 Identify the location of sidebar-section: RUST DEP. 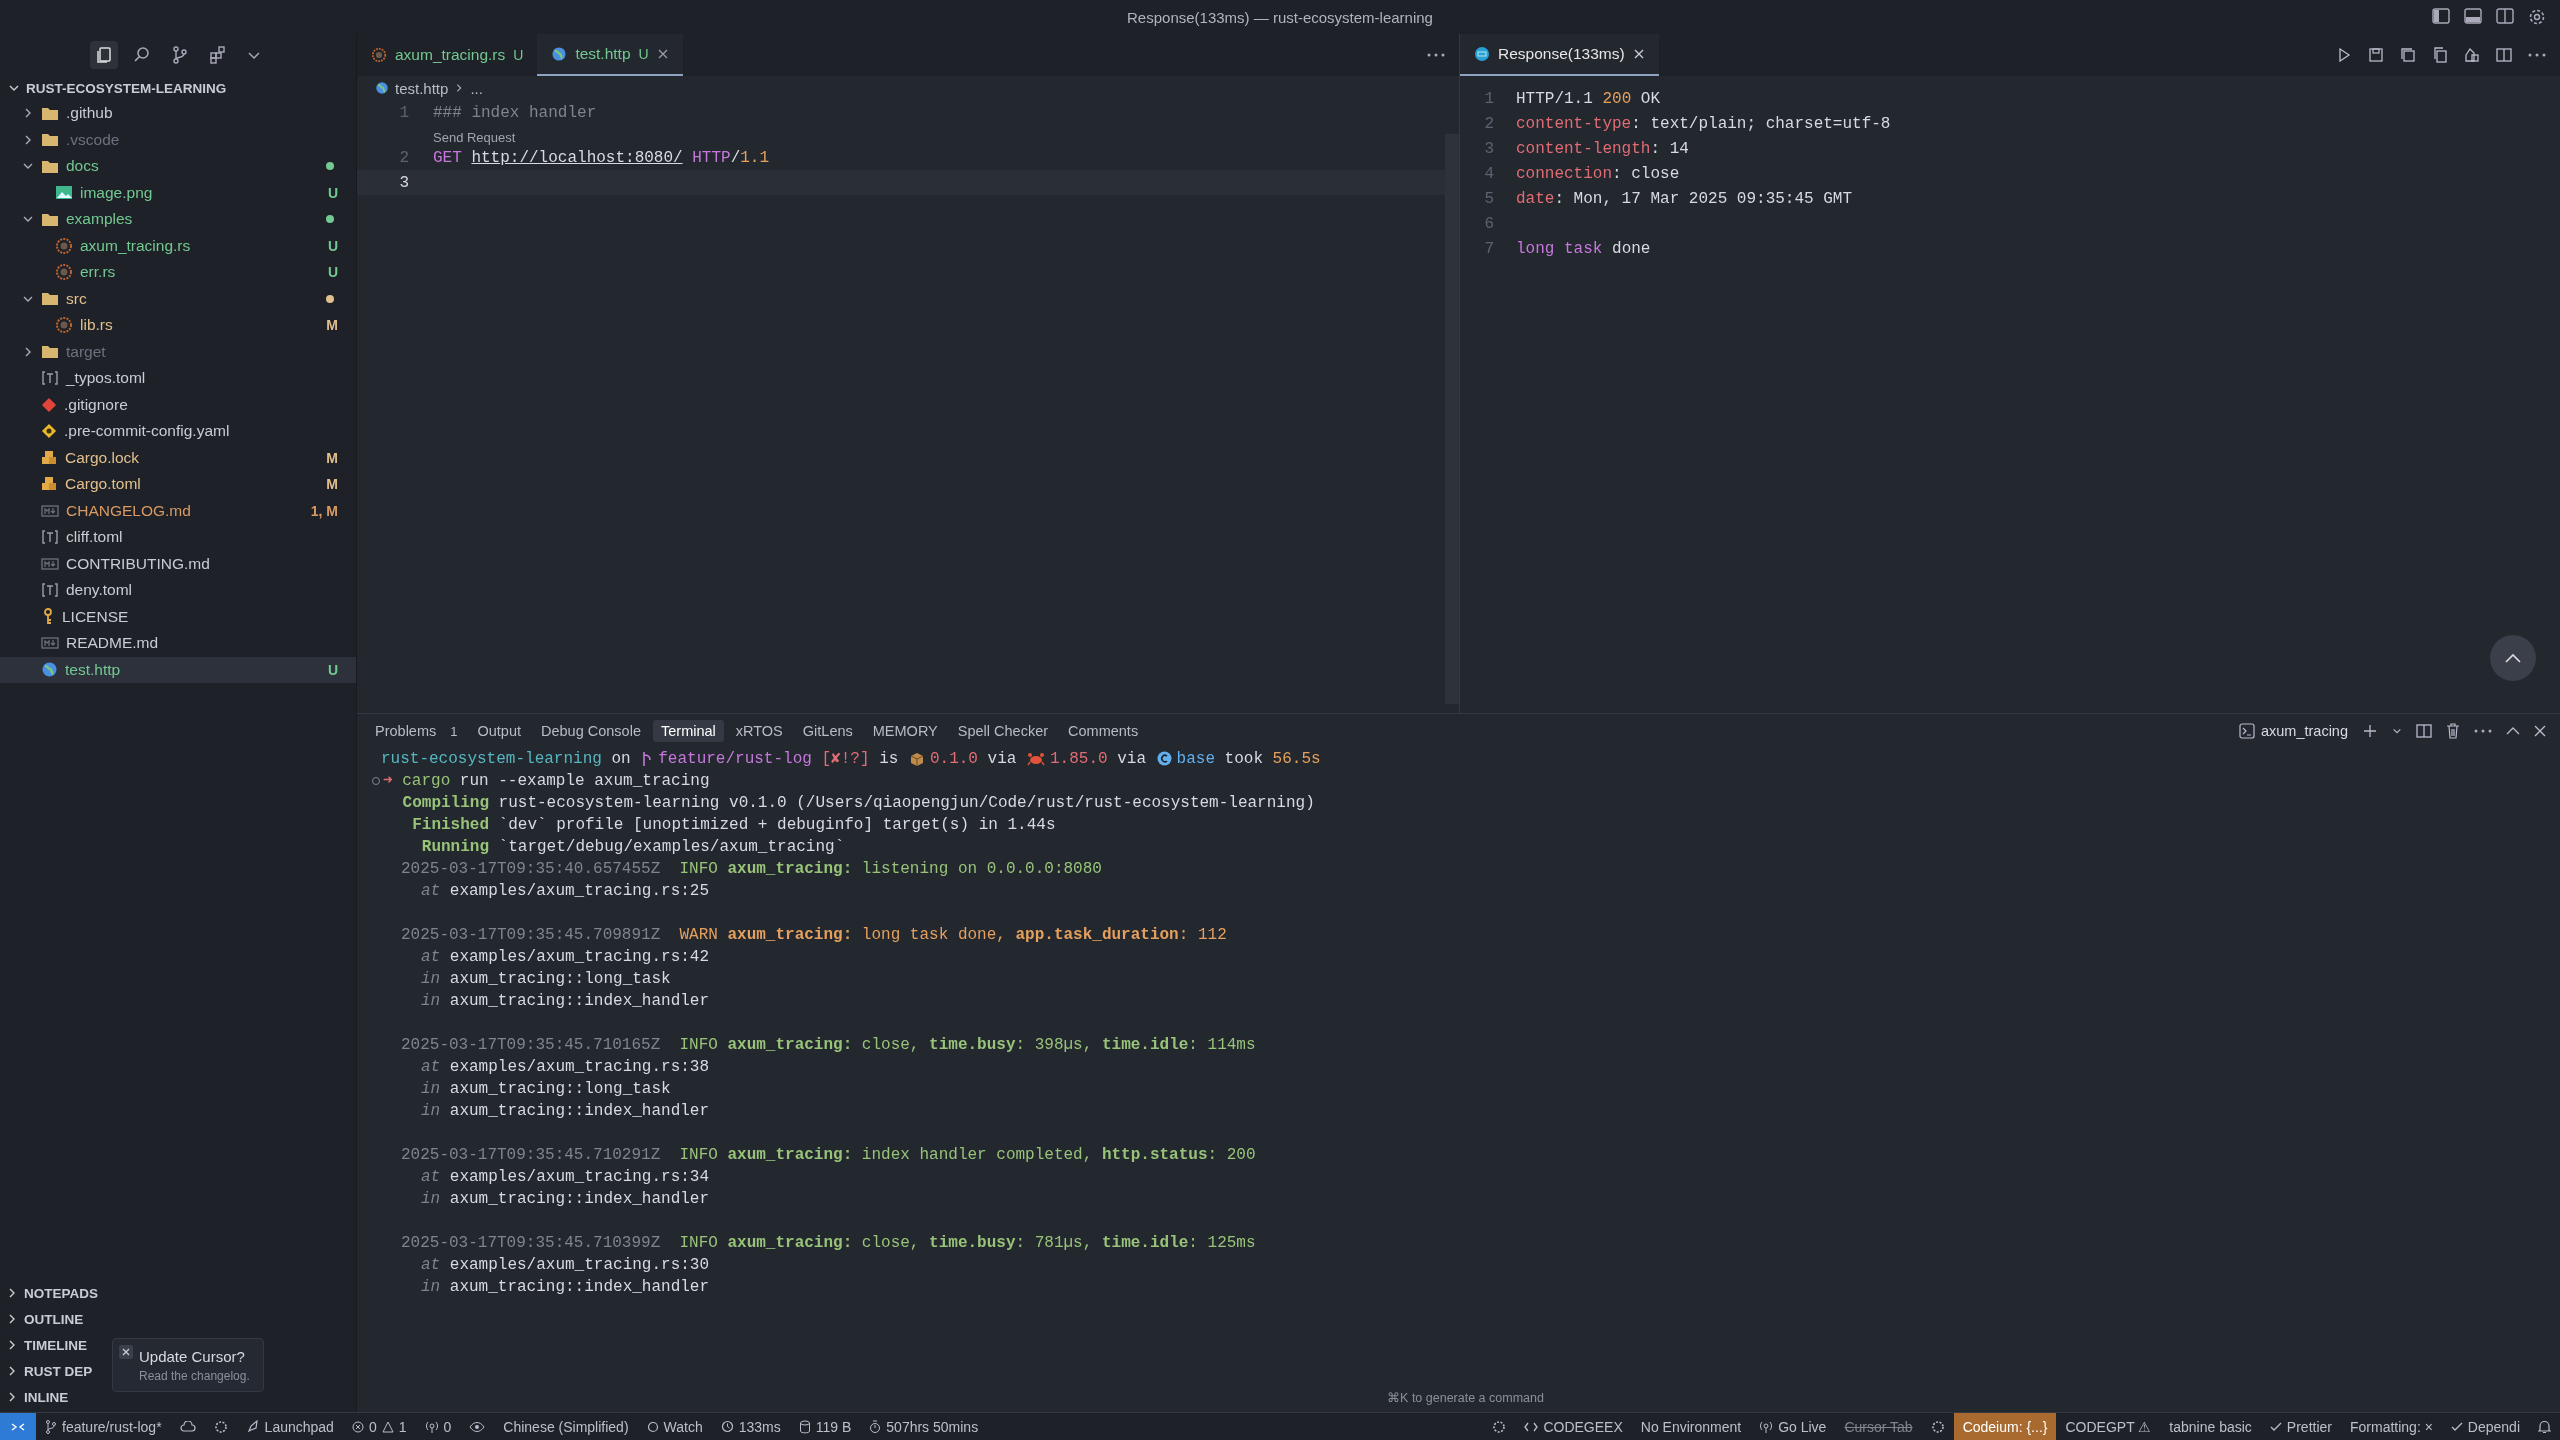
(46, 1371).